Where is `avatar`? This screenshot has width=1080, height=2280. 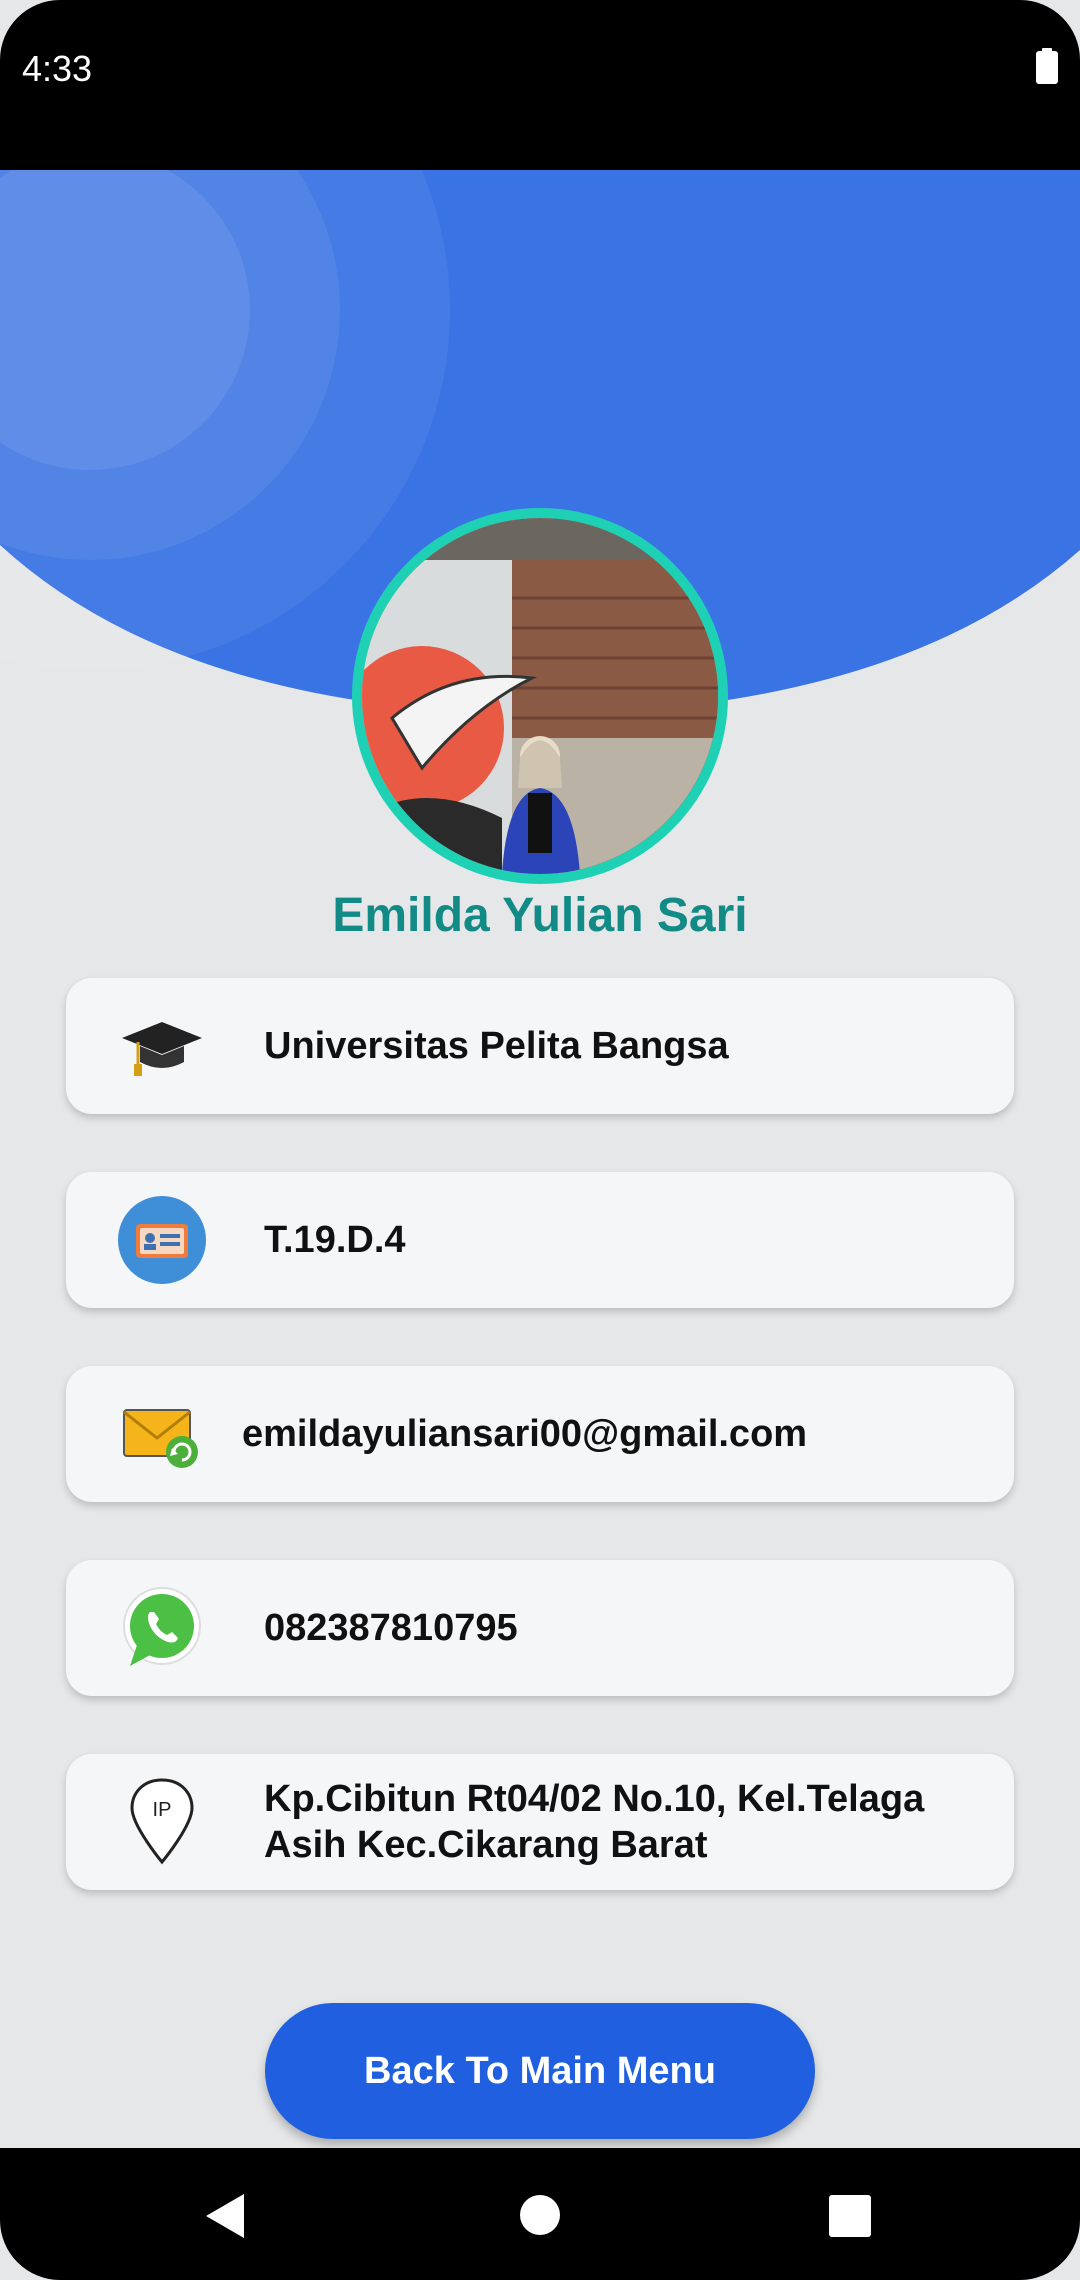 avatar is located at coordinates (540, 696).